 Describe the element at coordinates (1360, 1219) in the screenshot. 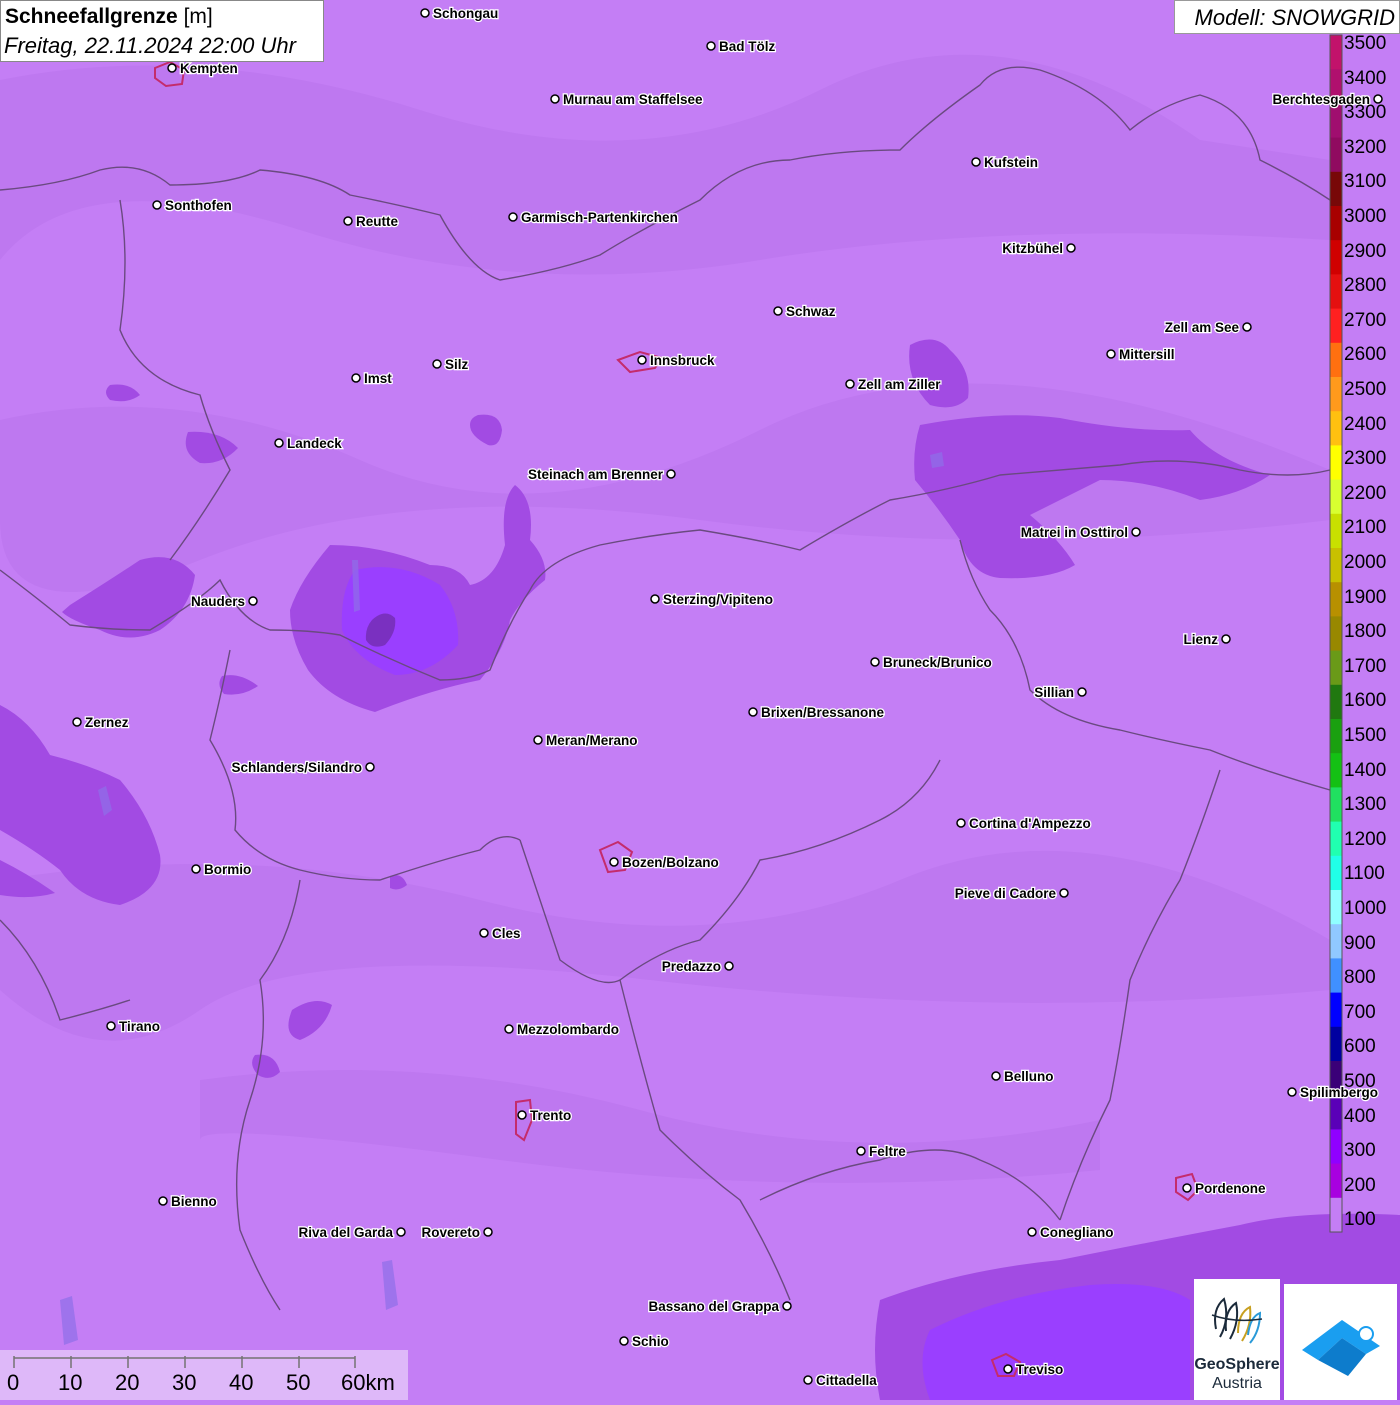

I see `legend-label: 100` at that location.